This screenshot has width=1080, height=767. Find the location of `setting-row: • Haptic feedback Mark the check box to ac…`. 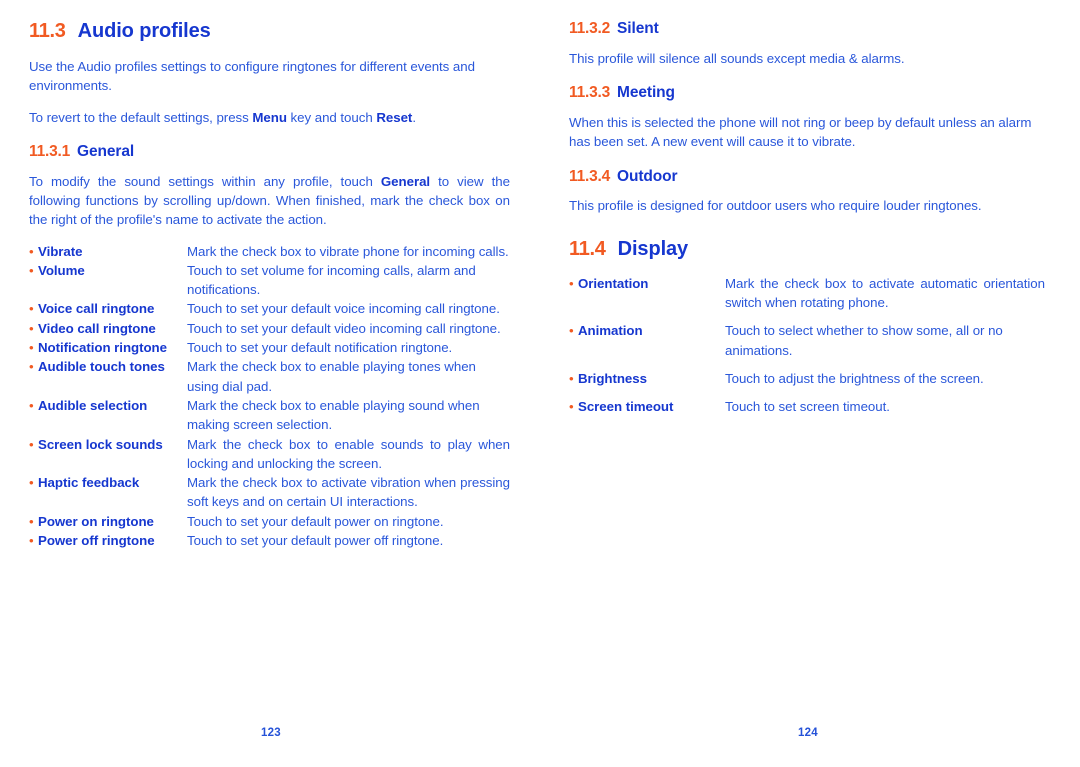

setting-row: • Haptic feedback Mark the check box to ac… is located at coordinates (269, 492).